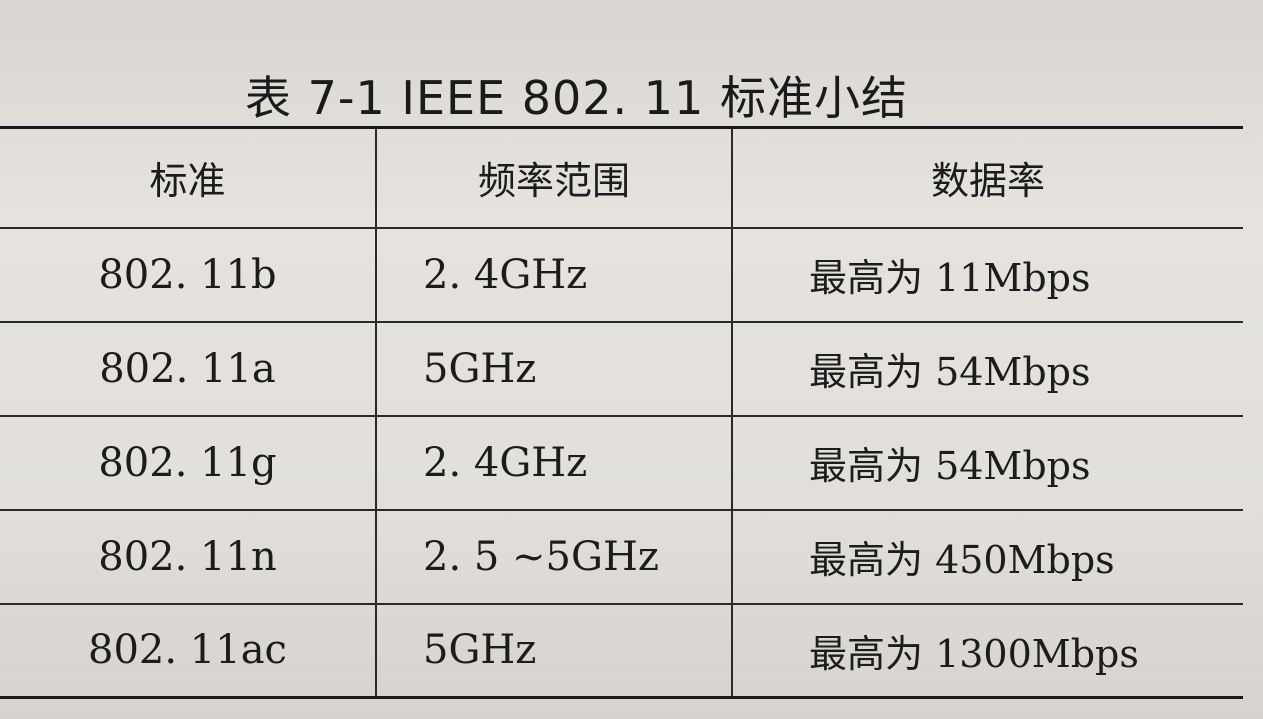 This screenshot has width=1263, height=719. I want to click on table-row: 802. 11n 2. 5 ~5GHz 最高为 450Mbps, so click(621, 557).